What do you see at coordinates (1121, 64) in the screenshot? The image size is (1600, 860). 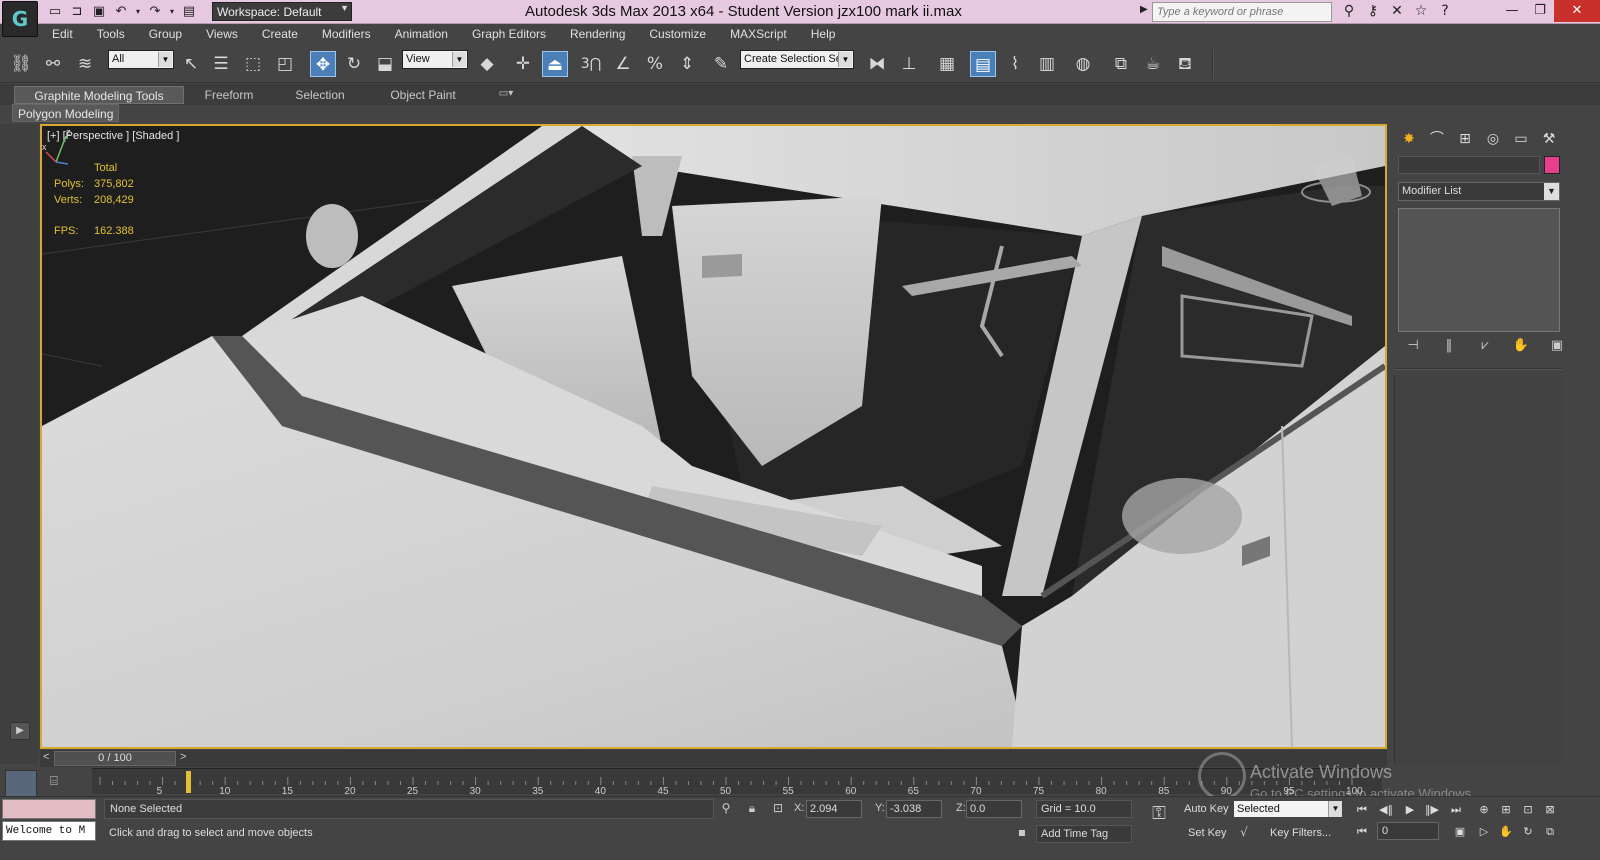 I see `render-setup-icon: ⧉` at bounding box center [1121, 64].